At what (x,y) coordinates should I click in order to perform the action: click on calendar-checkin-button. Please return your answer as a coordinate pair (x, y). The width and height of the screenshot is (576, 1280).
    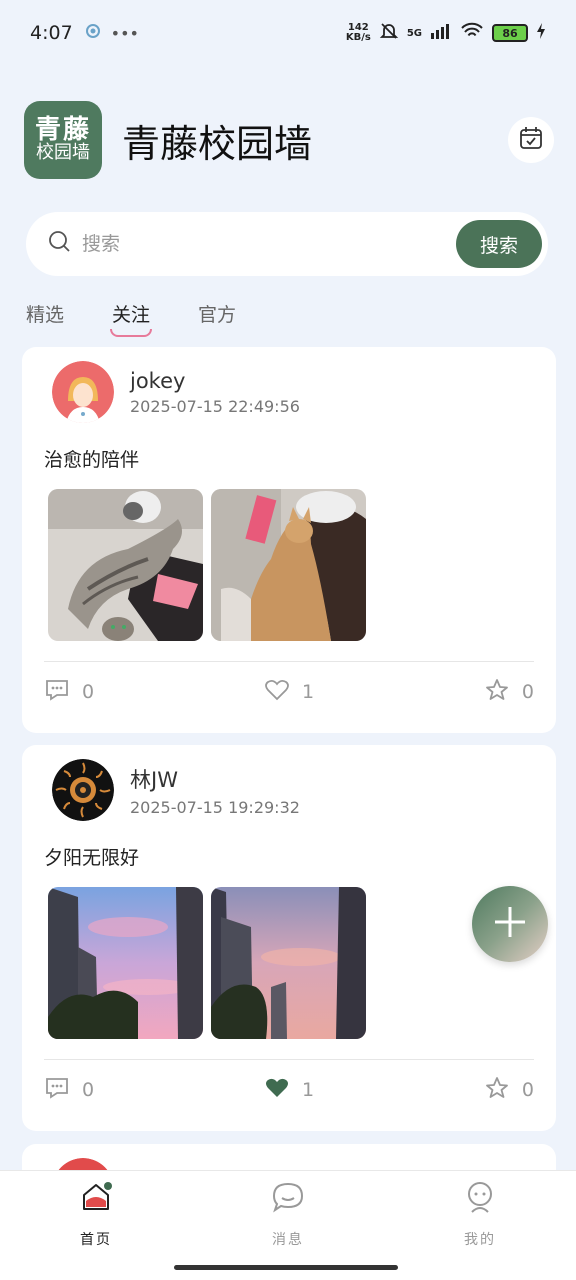
    Looking at the image, I should click on (531, 140).